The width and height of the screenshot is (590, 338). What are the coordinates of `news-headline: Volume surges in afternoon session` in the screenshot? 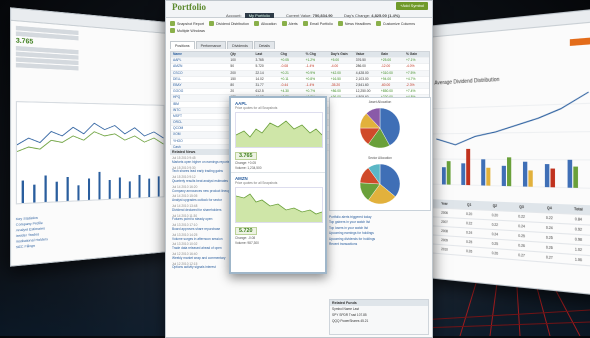 It's located at (201, 239).